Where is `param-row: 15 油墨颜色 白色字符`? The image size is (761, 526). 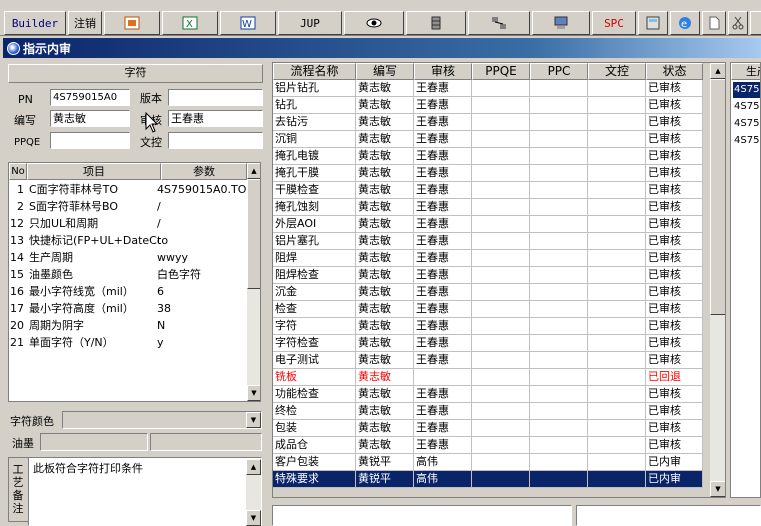
param-row: 15 油墨颜色 白色字符 is located at coordinates (128, 274).